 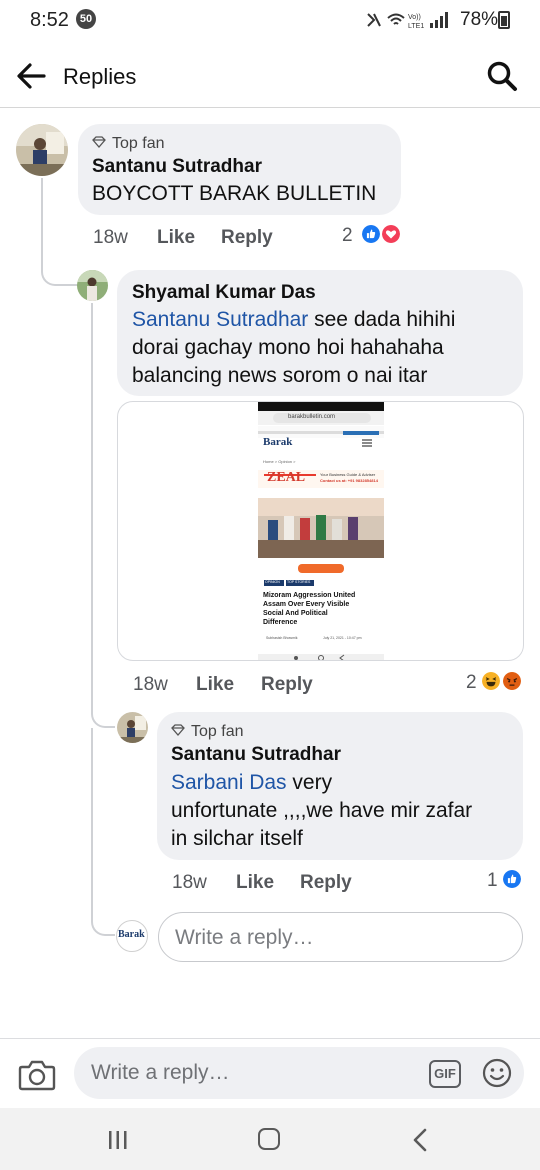 What do you see at coordinates (382, 319) in the screenshot?
I see `comment-text-line: see dada hihihi` at bounding box center [382, 319].